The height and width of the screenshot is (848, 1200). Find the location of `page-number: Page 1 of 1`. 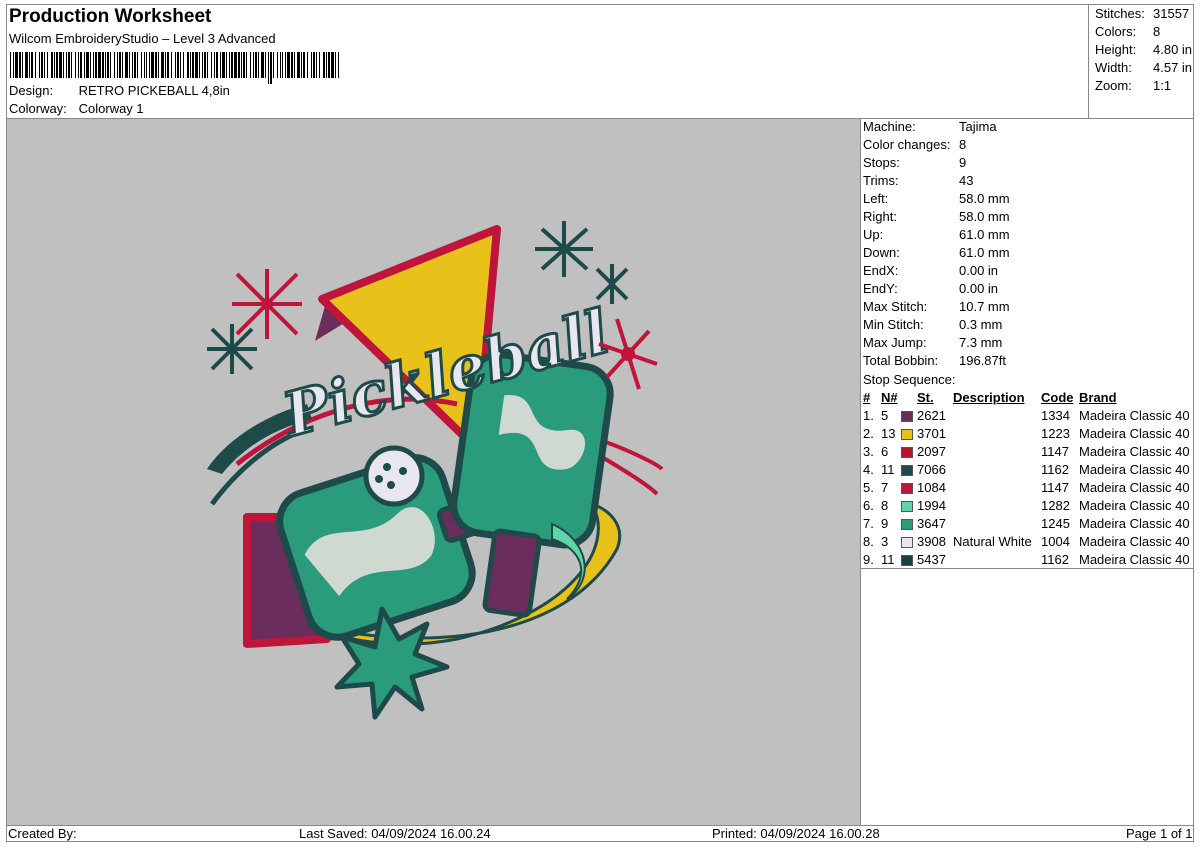

page-number: Page 1 of 1 is located at coordinates (1159, 833).